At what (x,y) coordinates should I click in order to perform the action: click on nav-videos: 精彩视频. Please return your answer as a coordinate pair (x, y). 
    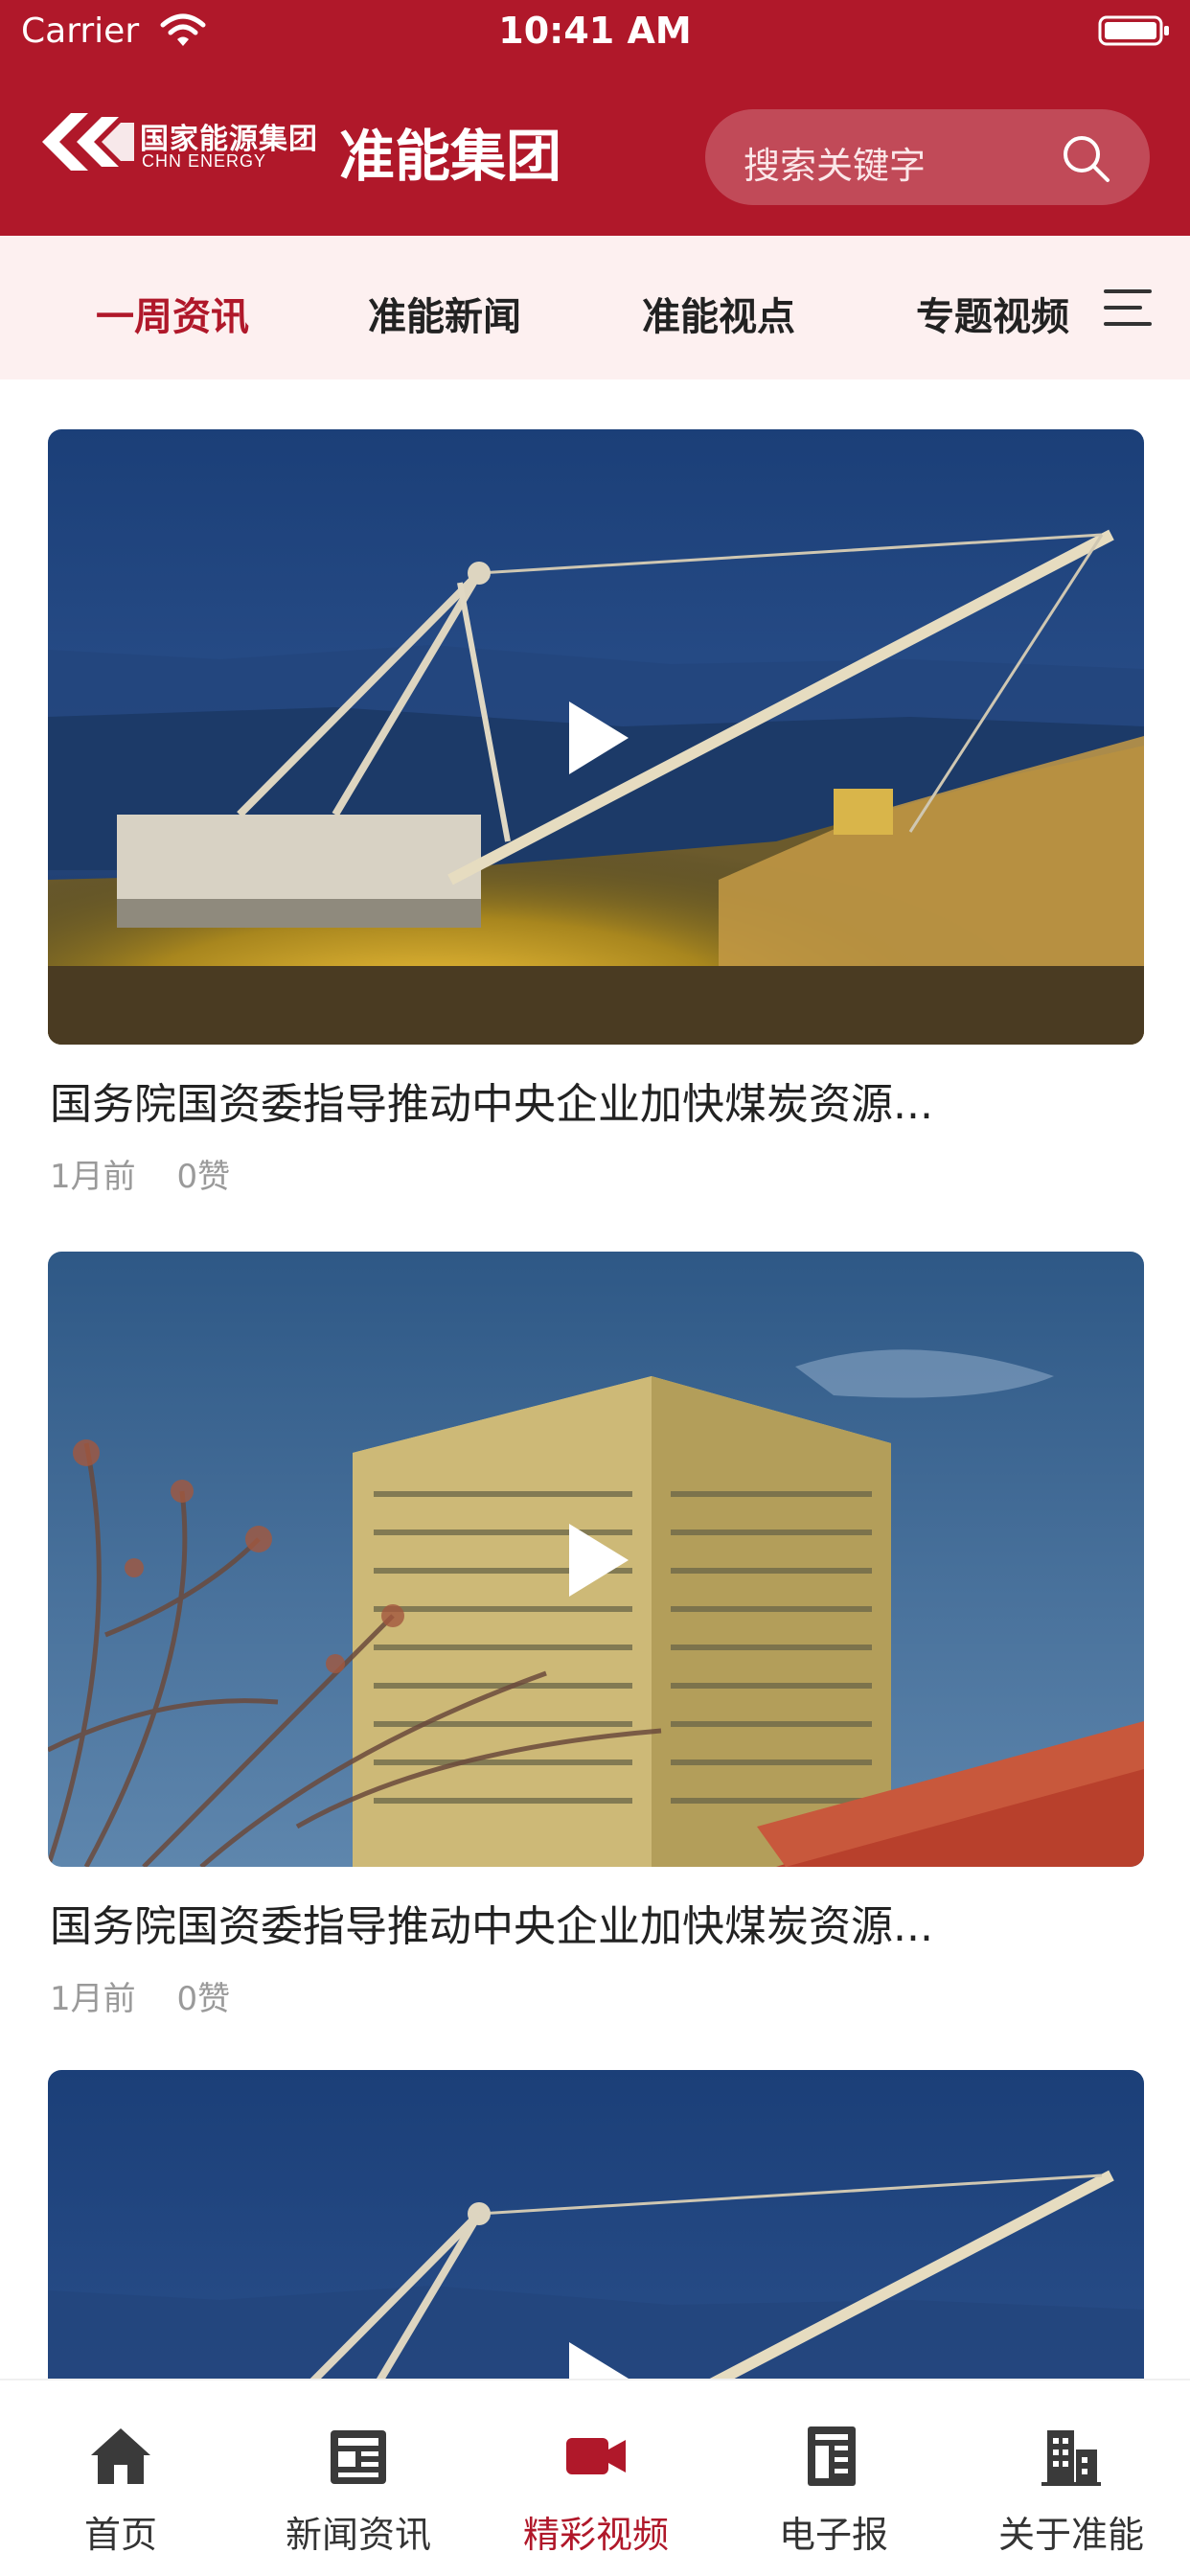
    Looking at the image, I should click on (596, 2478).